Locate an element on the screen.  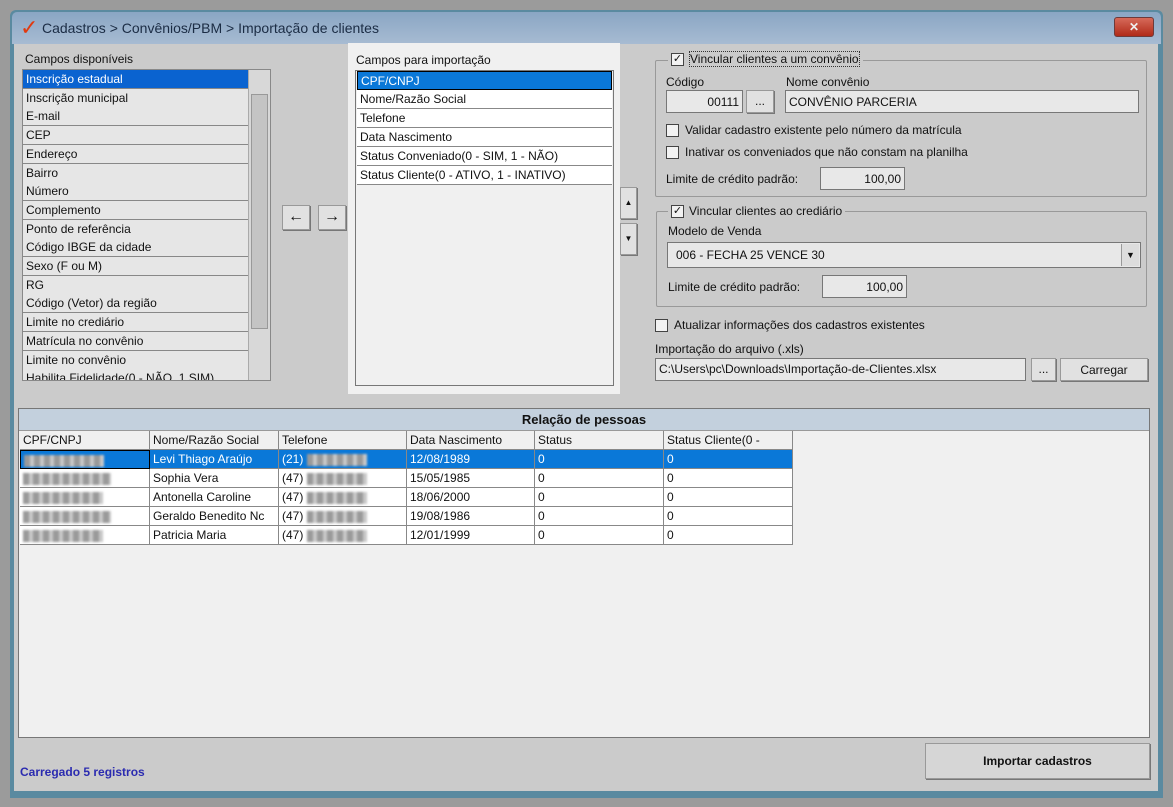
column-header: Telefone is located at coordinates (343, 440).